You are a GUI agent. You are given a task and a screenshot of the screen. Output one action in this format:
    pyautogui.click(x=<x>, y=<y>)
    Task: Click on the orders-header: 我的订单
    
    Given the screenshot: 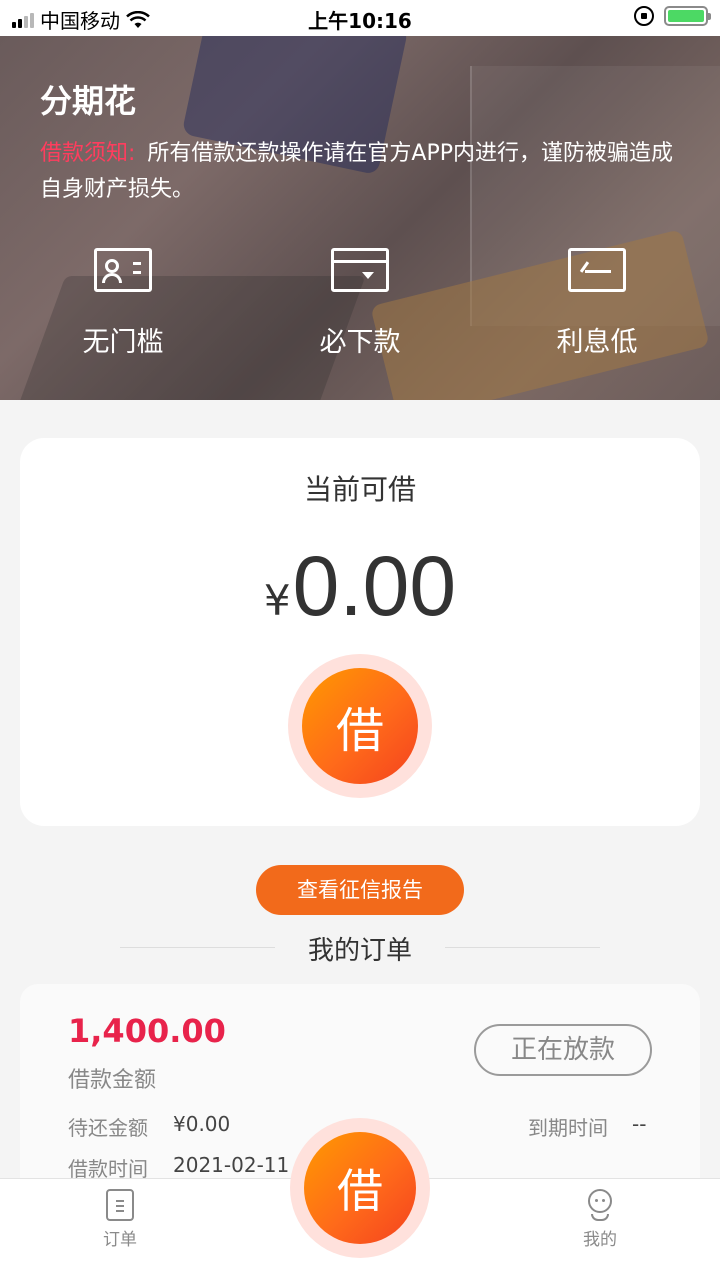 What is the action you would take?
    pyautogui.click(x=360, y=948)
    